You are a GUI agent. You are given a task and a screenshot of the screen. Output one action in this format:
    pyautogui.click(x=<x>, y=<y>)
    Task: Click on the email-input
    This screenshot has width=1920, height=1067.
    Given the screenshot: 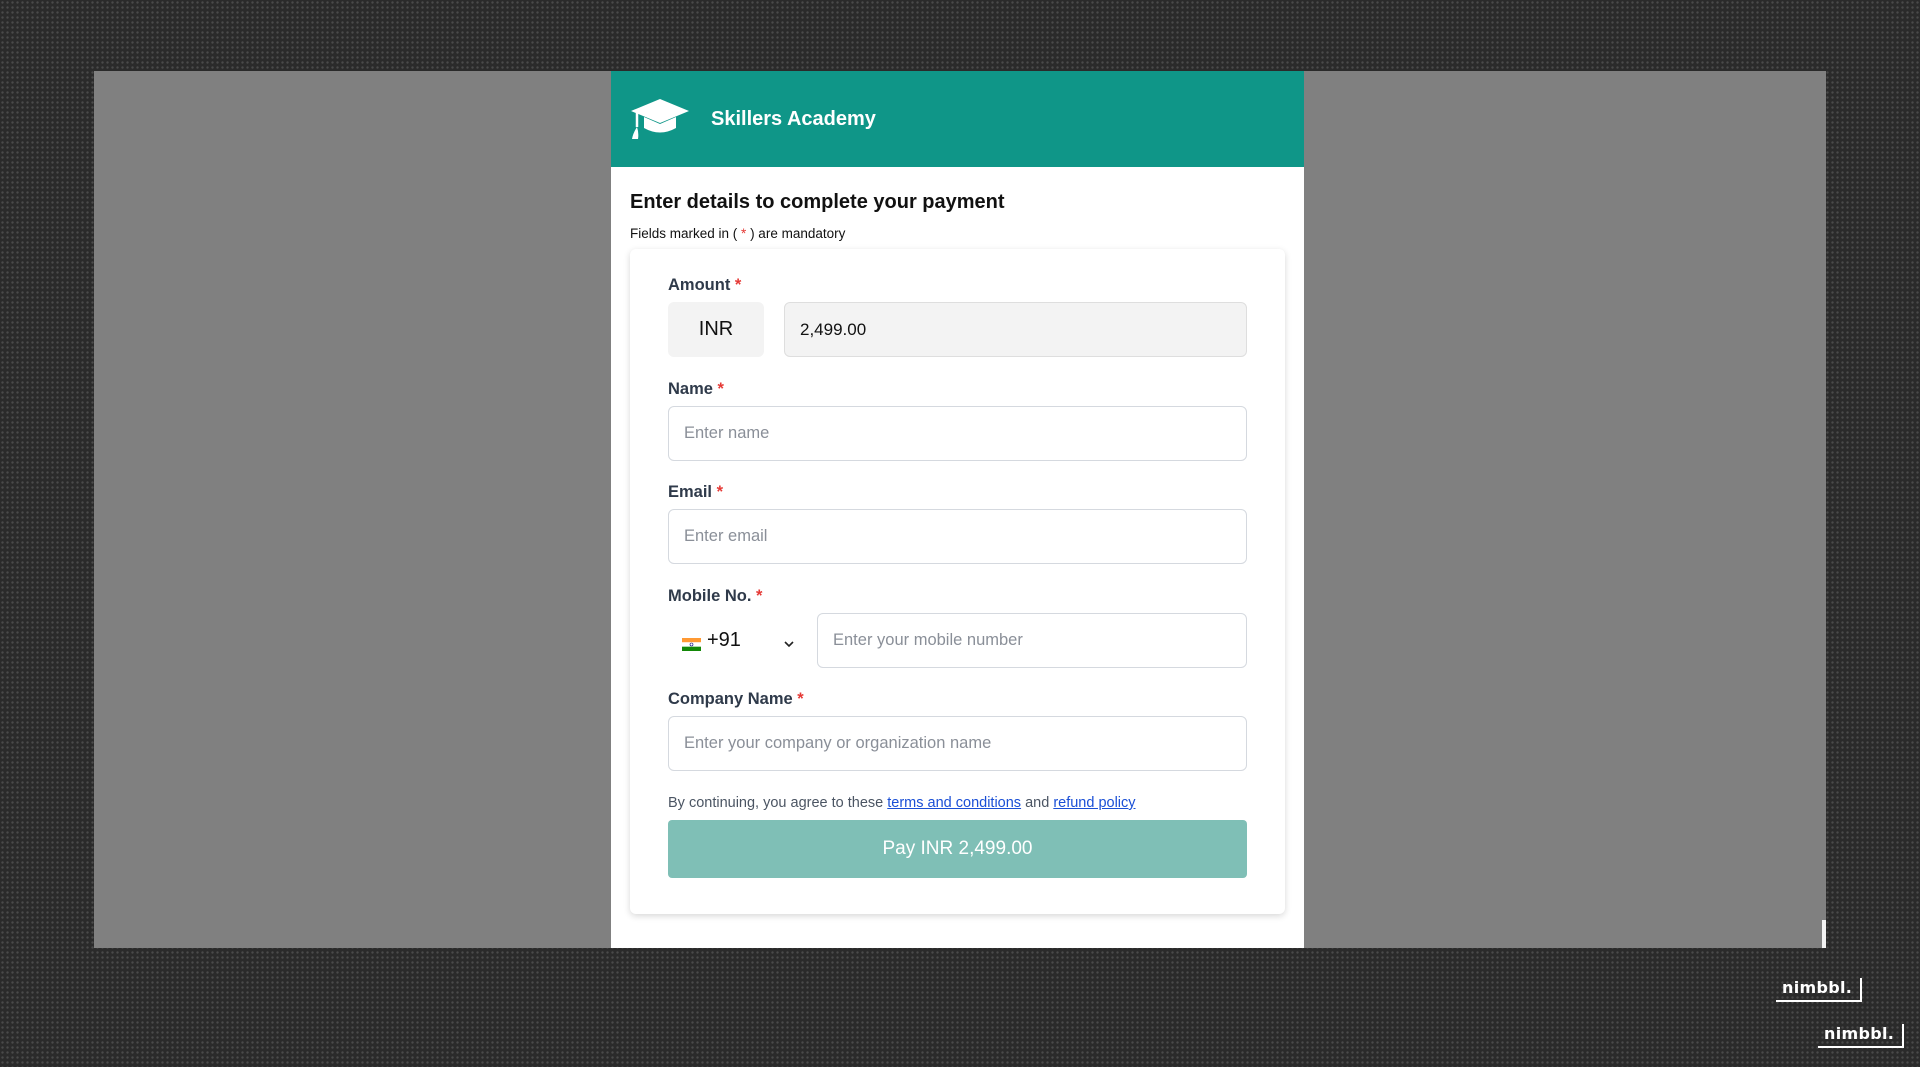 What is the action you would take?
    pyautogui.click(x=957, y=536)
    